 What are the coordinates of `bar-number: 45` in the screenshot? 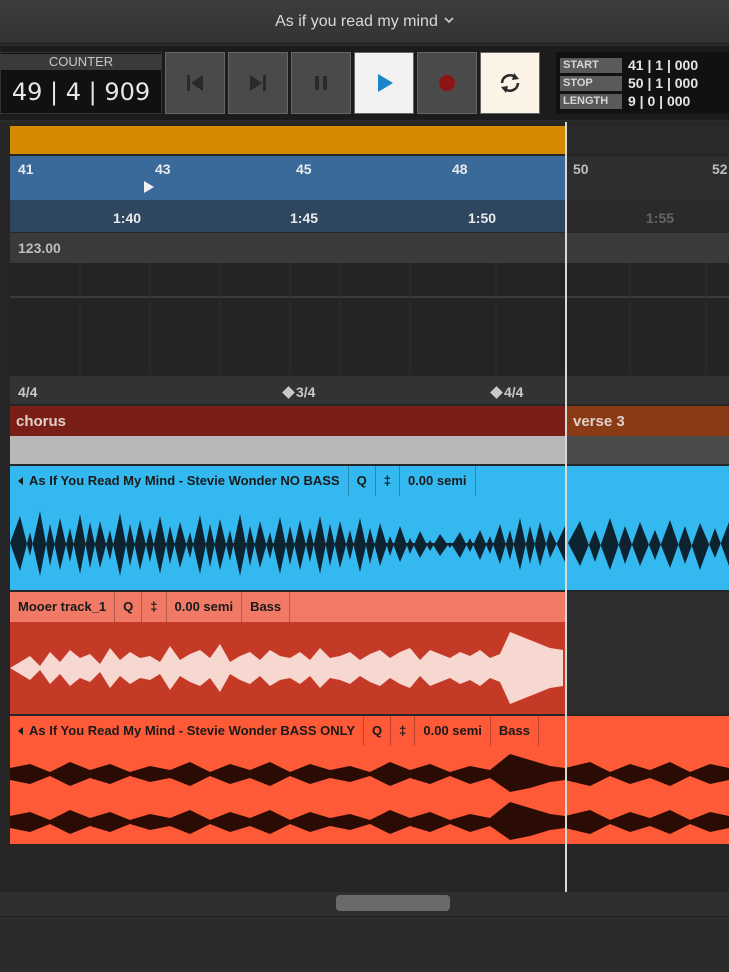 It's located at (304, 169).